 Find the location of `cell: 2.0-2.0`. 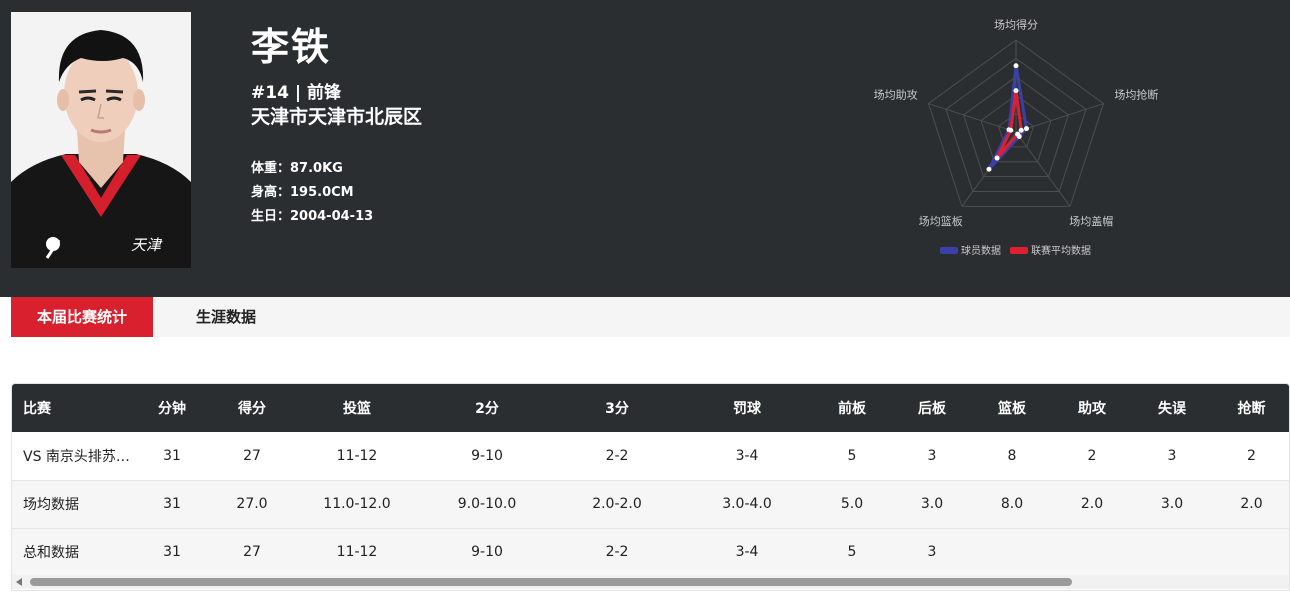

cell: 2.0-2.0 is located at coordinates (617, 504).